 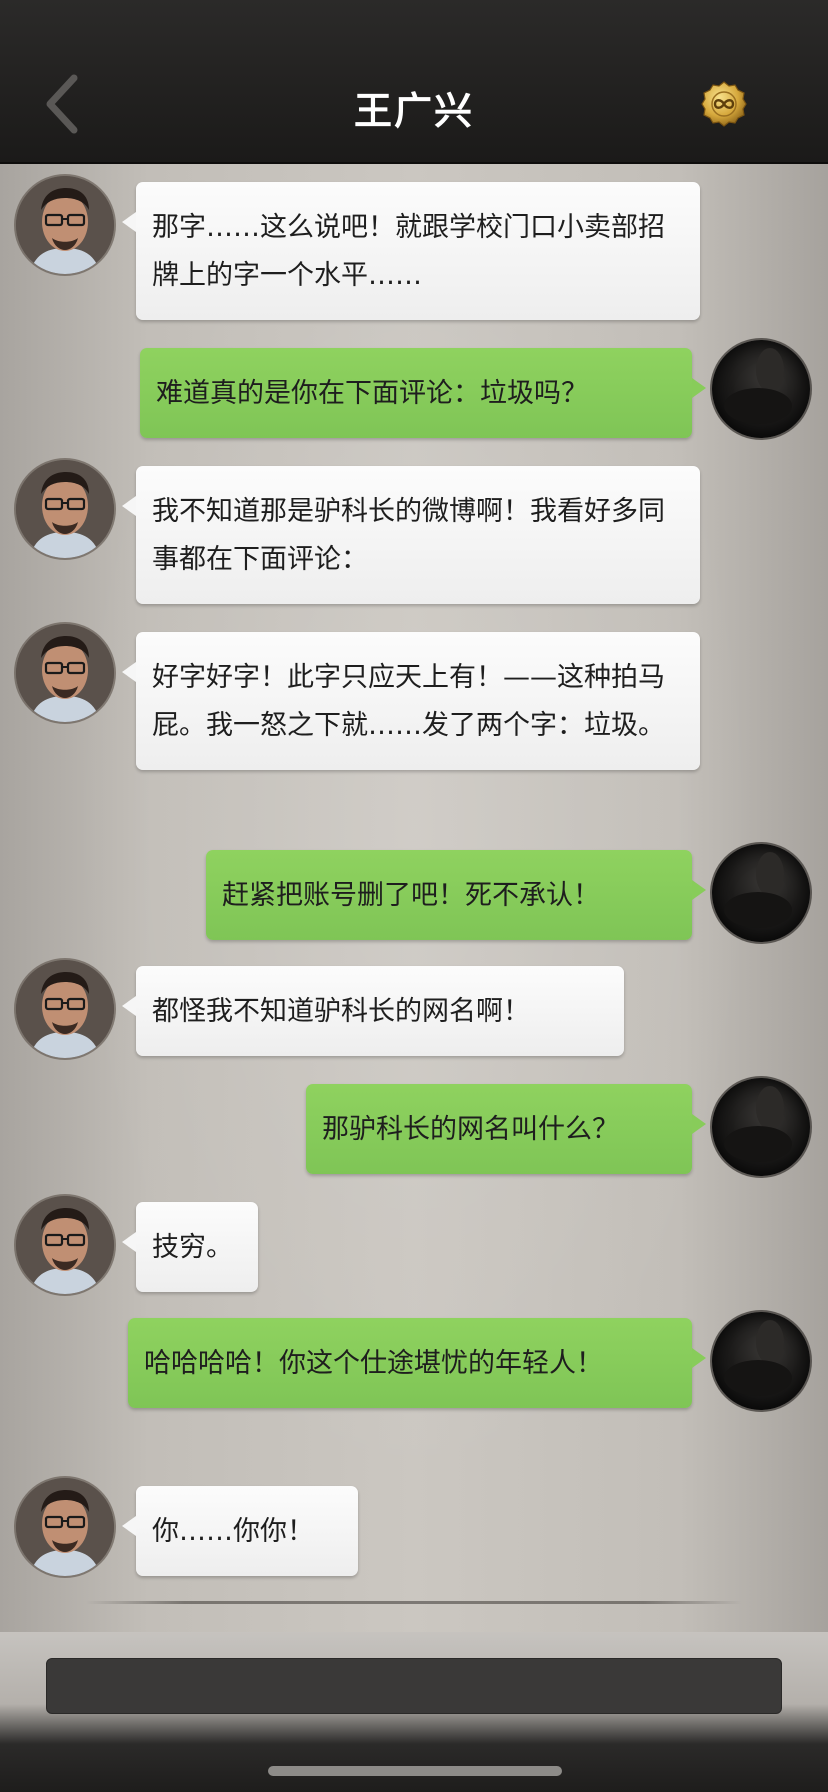 What do you see at coordinates (411, 701) in the screenshot?
I see `message-bubble-received: 好字好字！此字只应天上有！——这种拍马屁。我一怒之下就……发了两个字：垃圾。` at bounding box center [411, 701].